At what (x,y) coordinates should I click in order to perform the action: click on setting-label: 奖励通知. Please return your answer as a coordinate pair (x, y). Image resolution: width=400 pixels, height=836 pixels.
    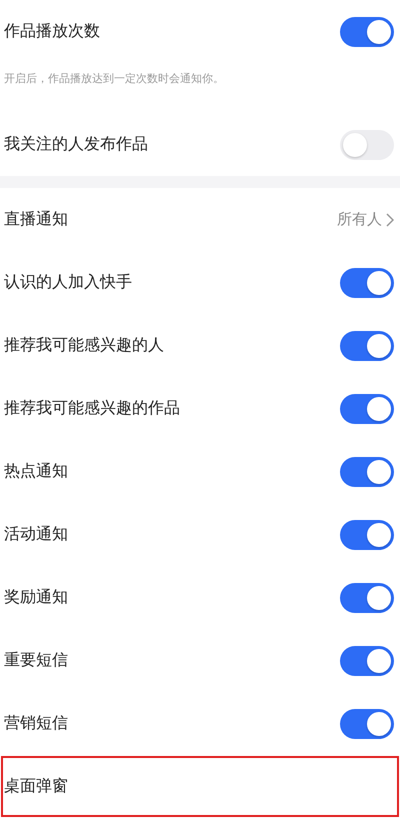
    Looking at the image, I should click on (36, 597).